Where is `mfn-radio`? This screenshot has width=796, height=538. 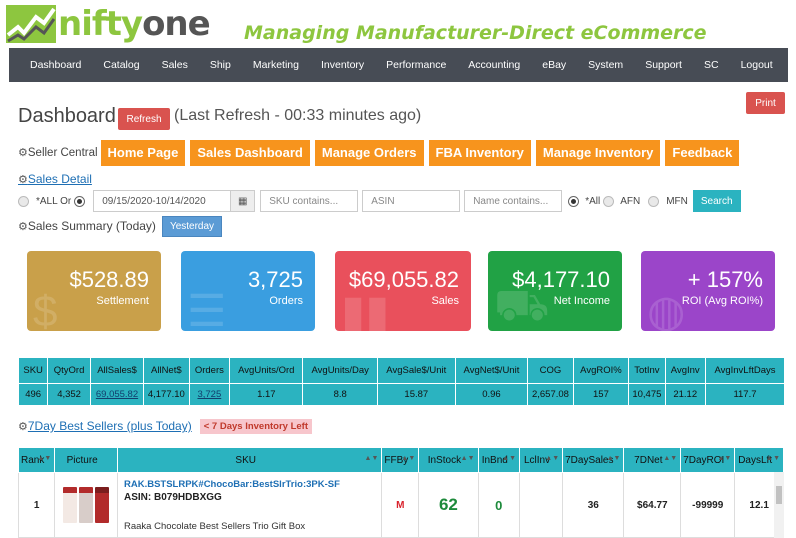
mfn-radio is located at coordinates (654, 201).